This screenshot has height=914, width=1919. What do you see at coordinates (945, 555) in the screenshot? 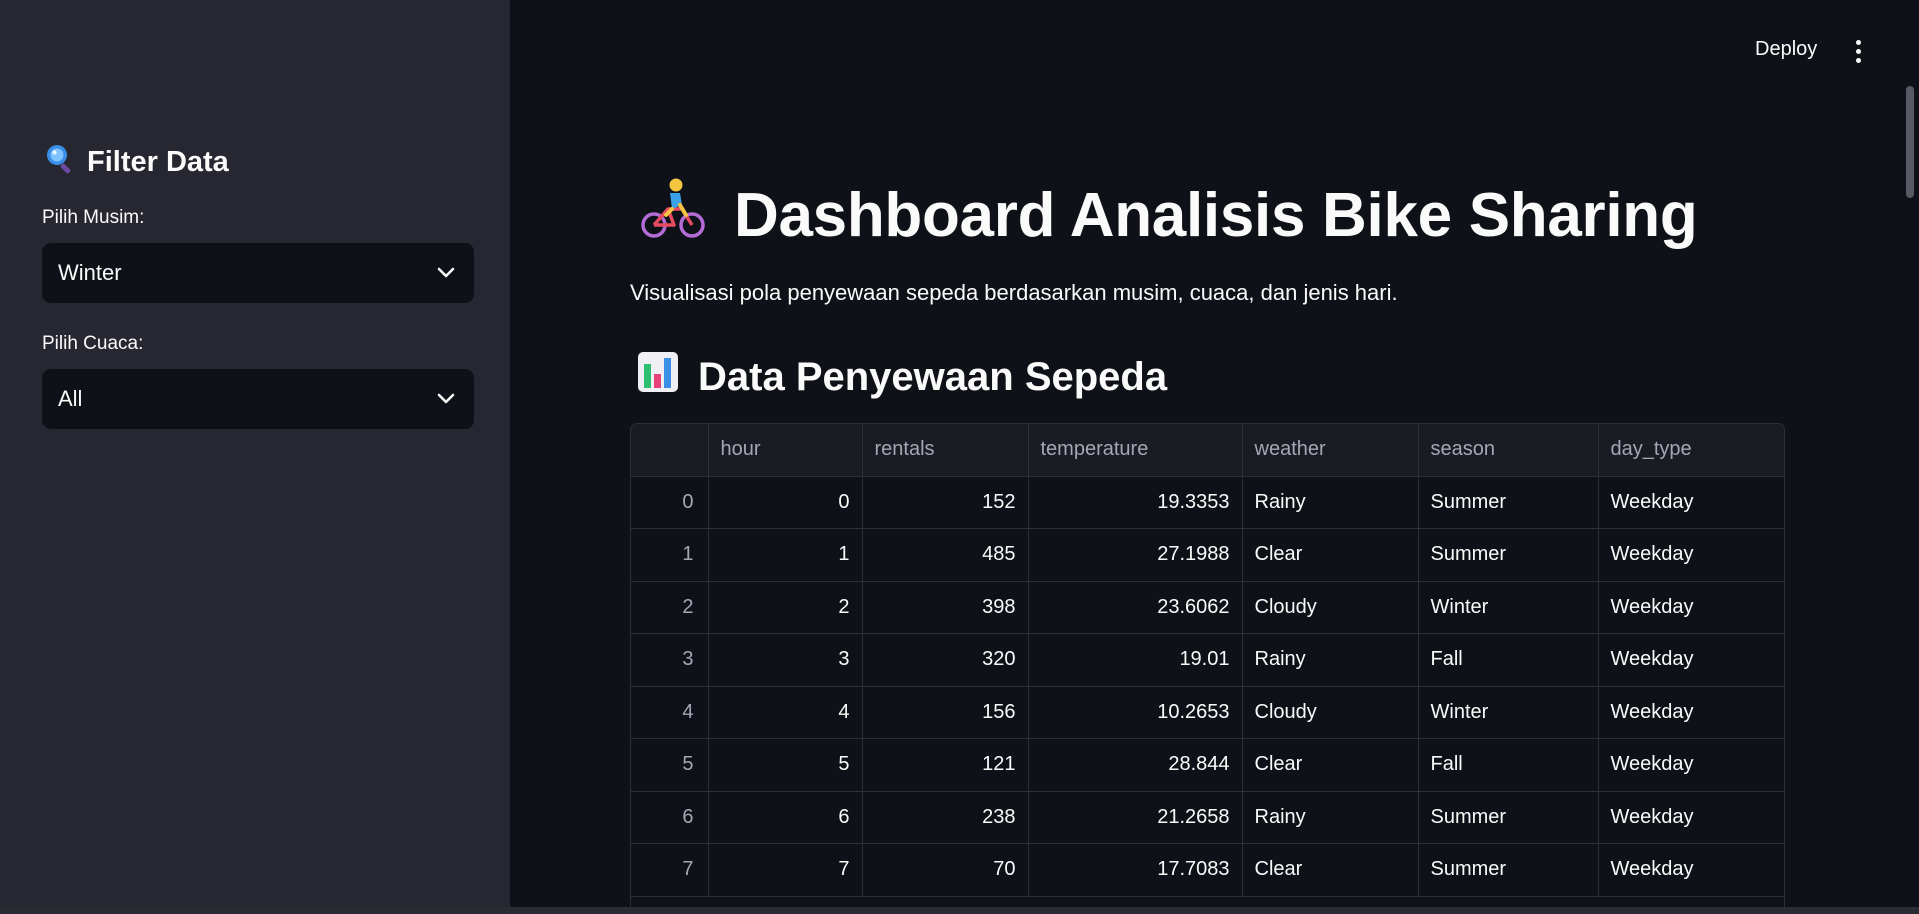
I see `cell-rentals: 485` at bounding box center [945, 555].